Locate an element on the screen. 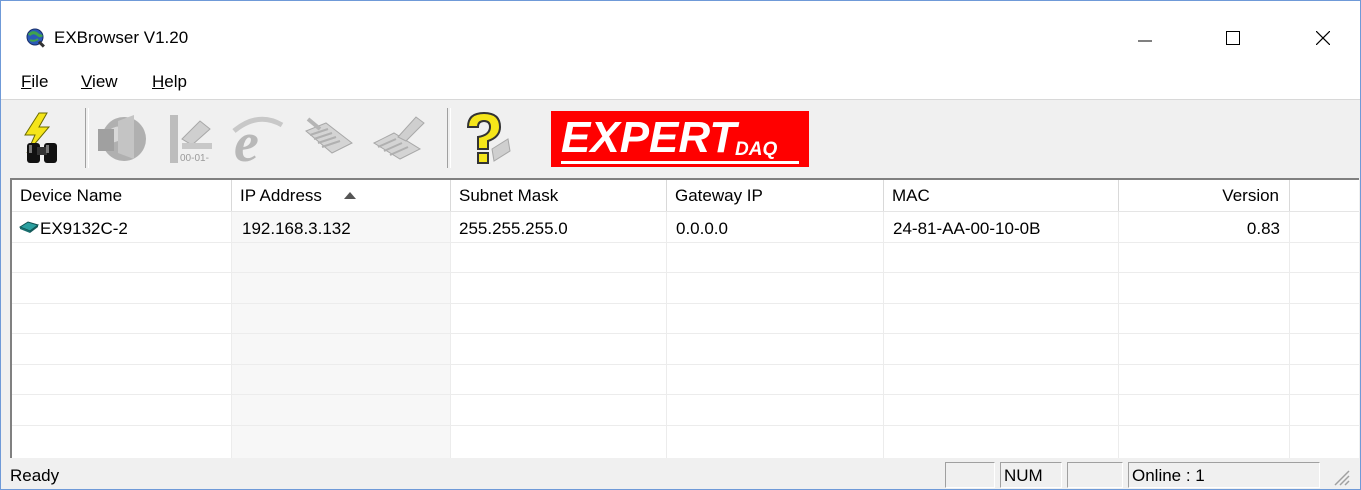 The height and width of the screenshot is (490, 1361). menu-help: Help is located at coordinates (169, 82).